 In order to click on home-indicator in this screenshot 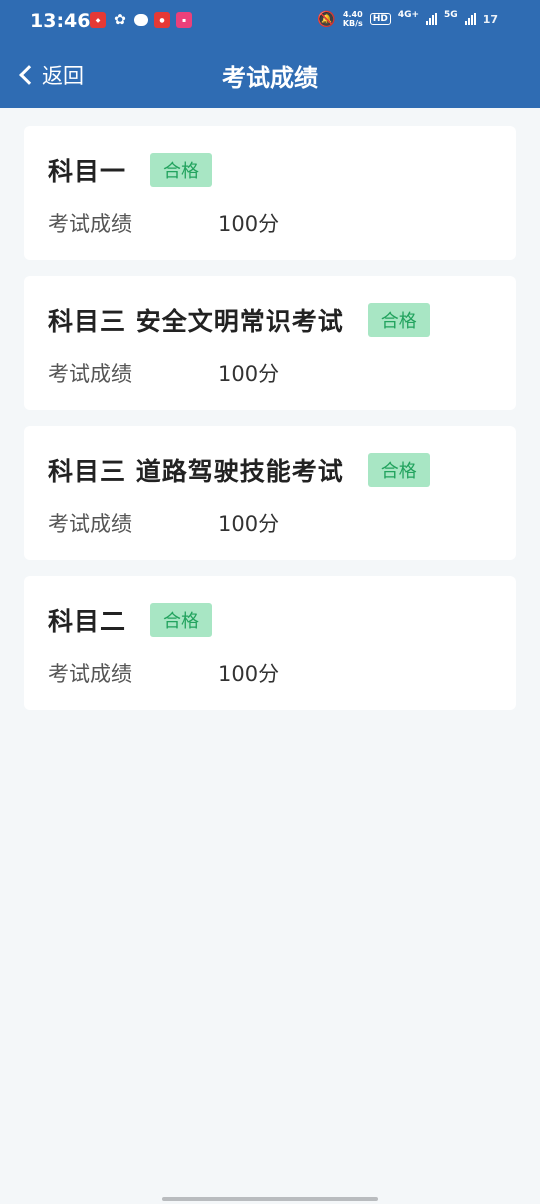, I will do `click(270, 1199)`.